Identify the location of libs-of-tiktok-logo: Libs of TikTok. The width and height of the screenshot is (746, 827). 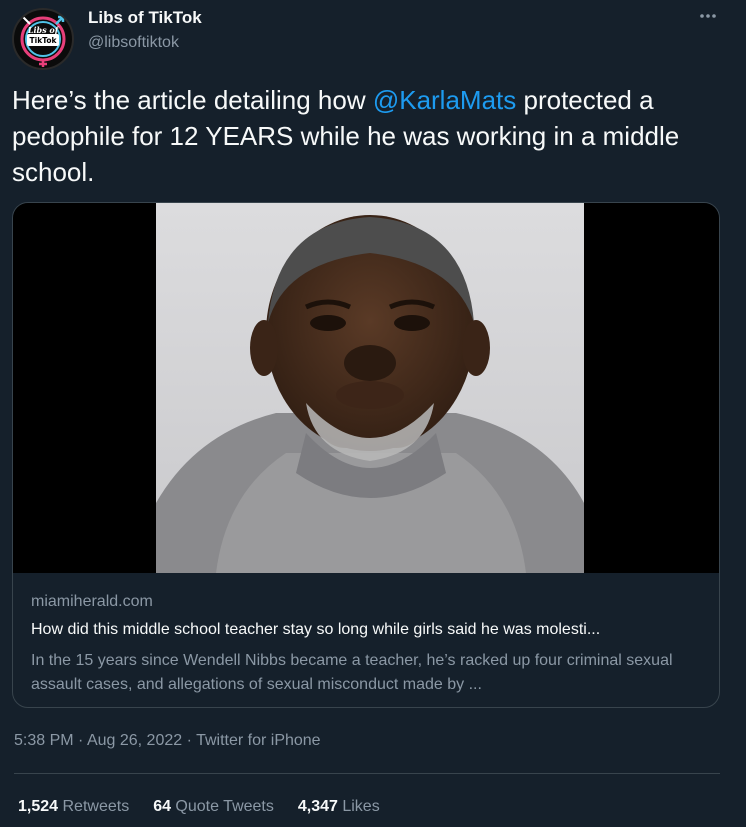
(43, 41).